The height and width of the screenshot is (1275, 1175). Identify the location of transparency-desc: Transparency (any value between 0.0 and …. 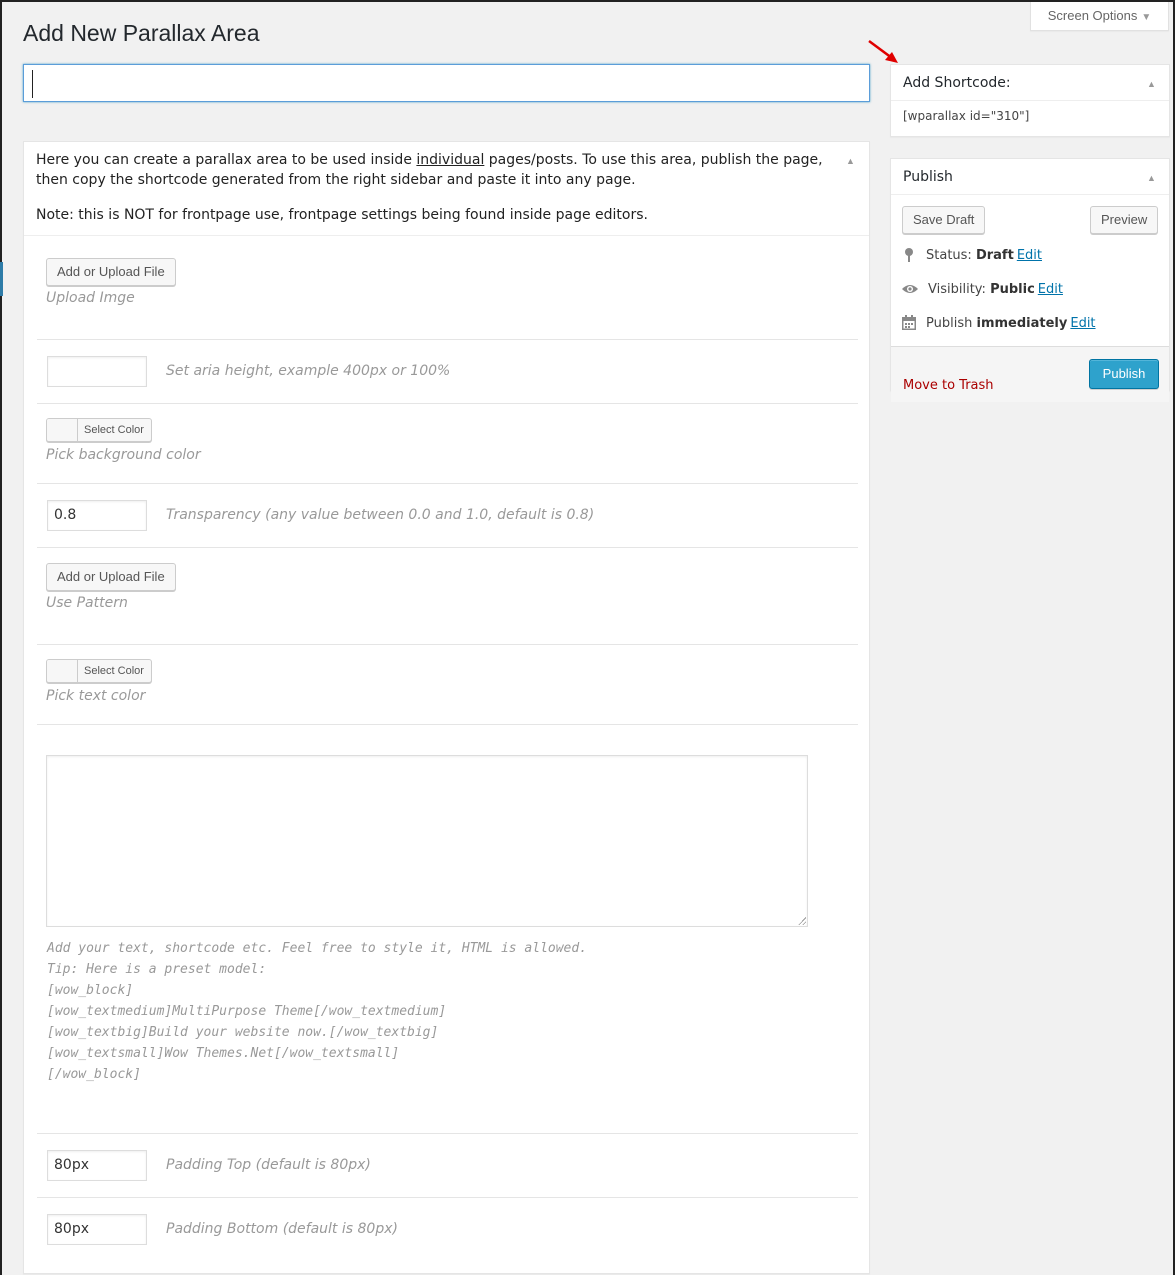
(380, 515).